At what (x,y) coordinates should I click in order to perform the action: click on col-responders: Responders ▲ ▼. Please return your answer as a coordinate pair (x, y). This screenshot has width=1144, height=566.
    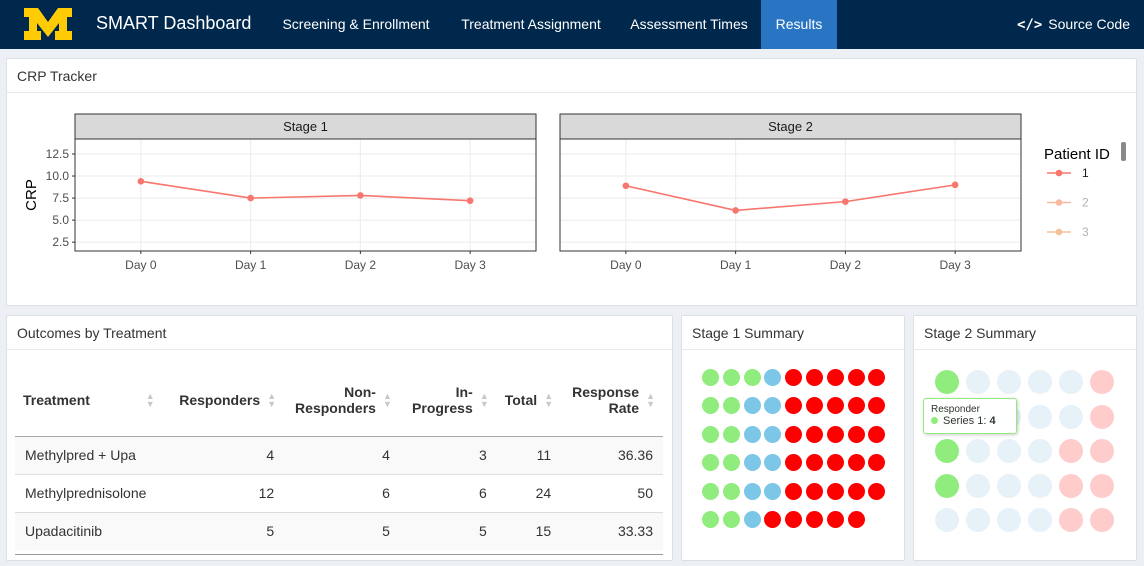
    Looking at the image, I should click on (223, 400).